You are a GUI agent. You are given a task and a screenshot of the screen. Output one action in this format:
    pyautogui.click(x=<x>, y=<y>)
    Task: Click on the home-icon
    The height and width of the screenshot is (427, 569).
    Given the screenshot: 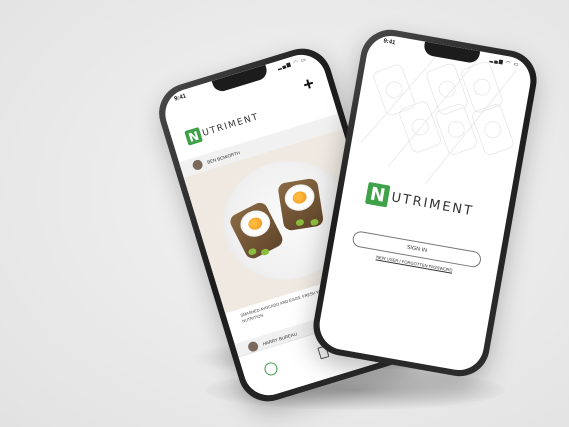 What is the action you would take?
    pyautogui.click(x=271, y=368)
    